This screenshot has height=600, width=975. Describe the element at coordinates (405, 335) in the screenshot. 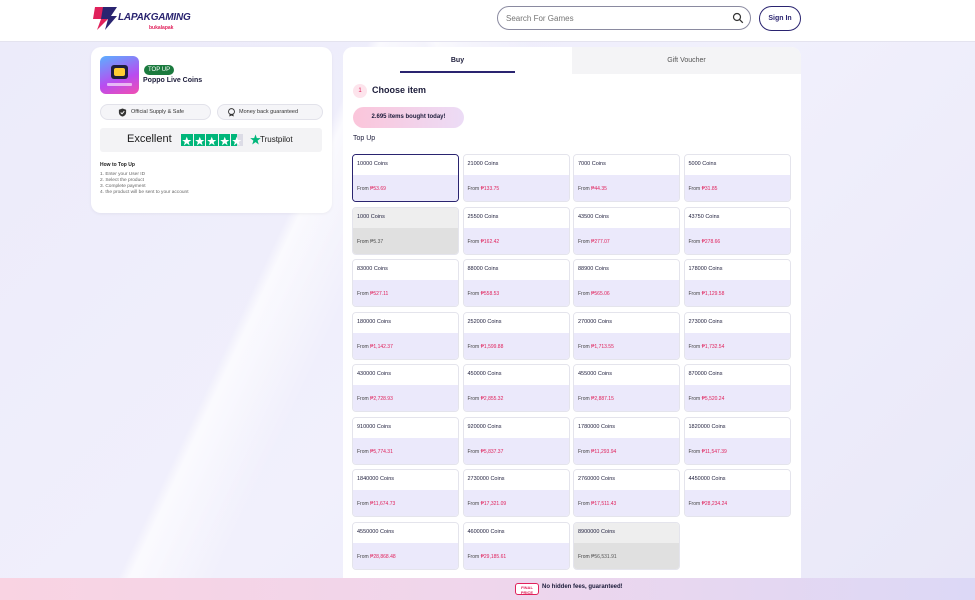

I see `coin-item-card: 180000 Coins From ₱1,142.37` at that location.